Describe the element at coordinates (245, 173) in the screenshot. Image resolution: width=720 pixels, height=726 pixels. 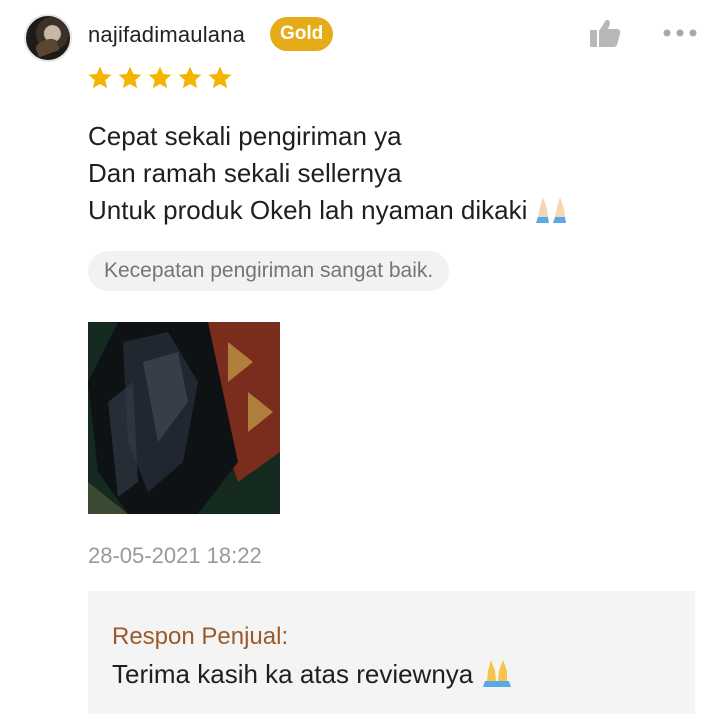
I see `review-line-2: Dan ramah sekali sellernya` at that location.